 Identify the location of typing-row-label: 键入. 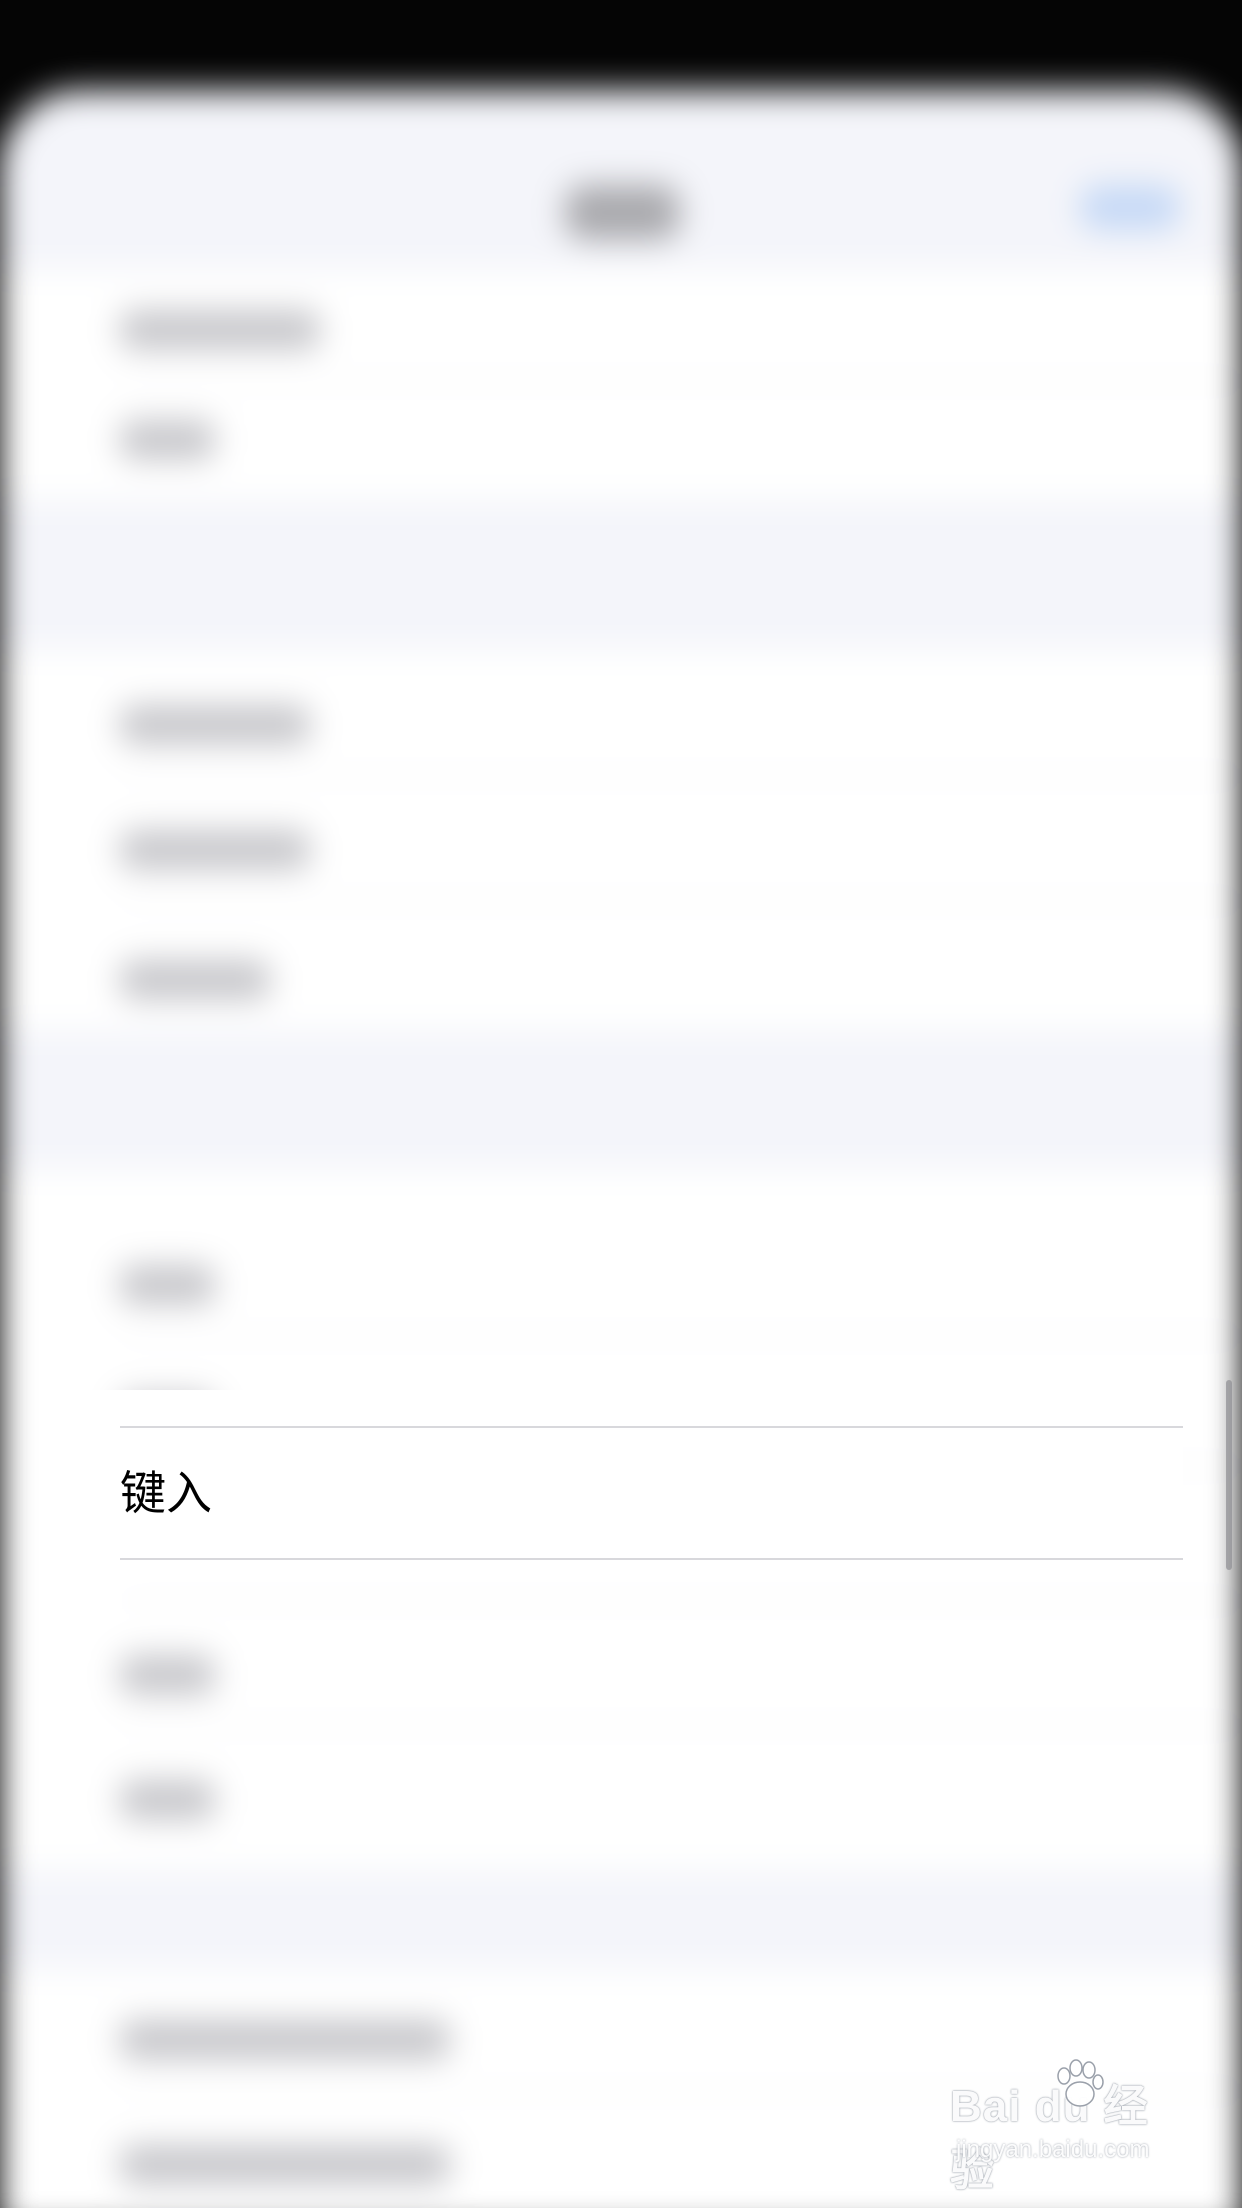
(166, 1493).